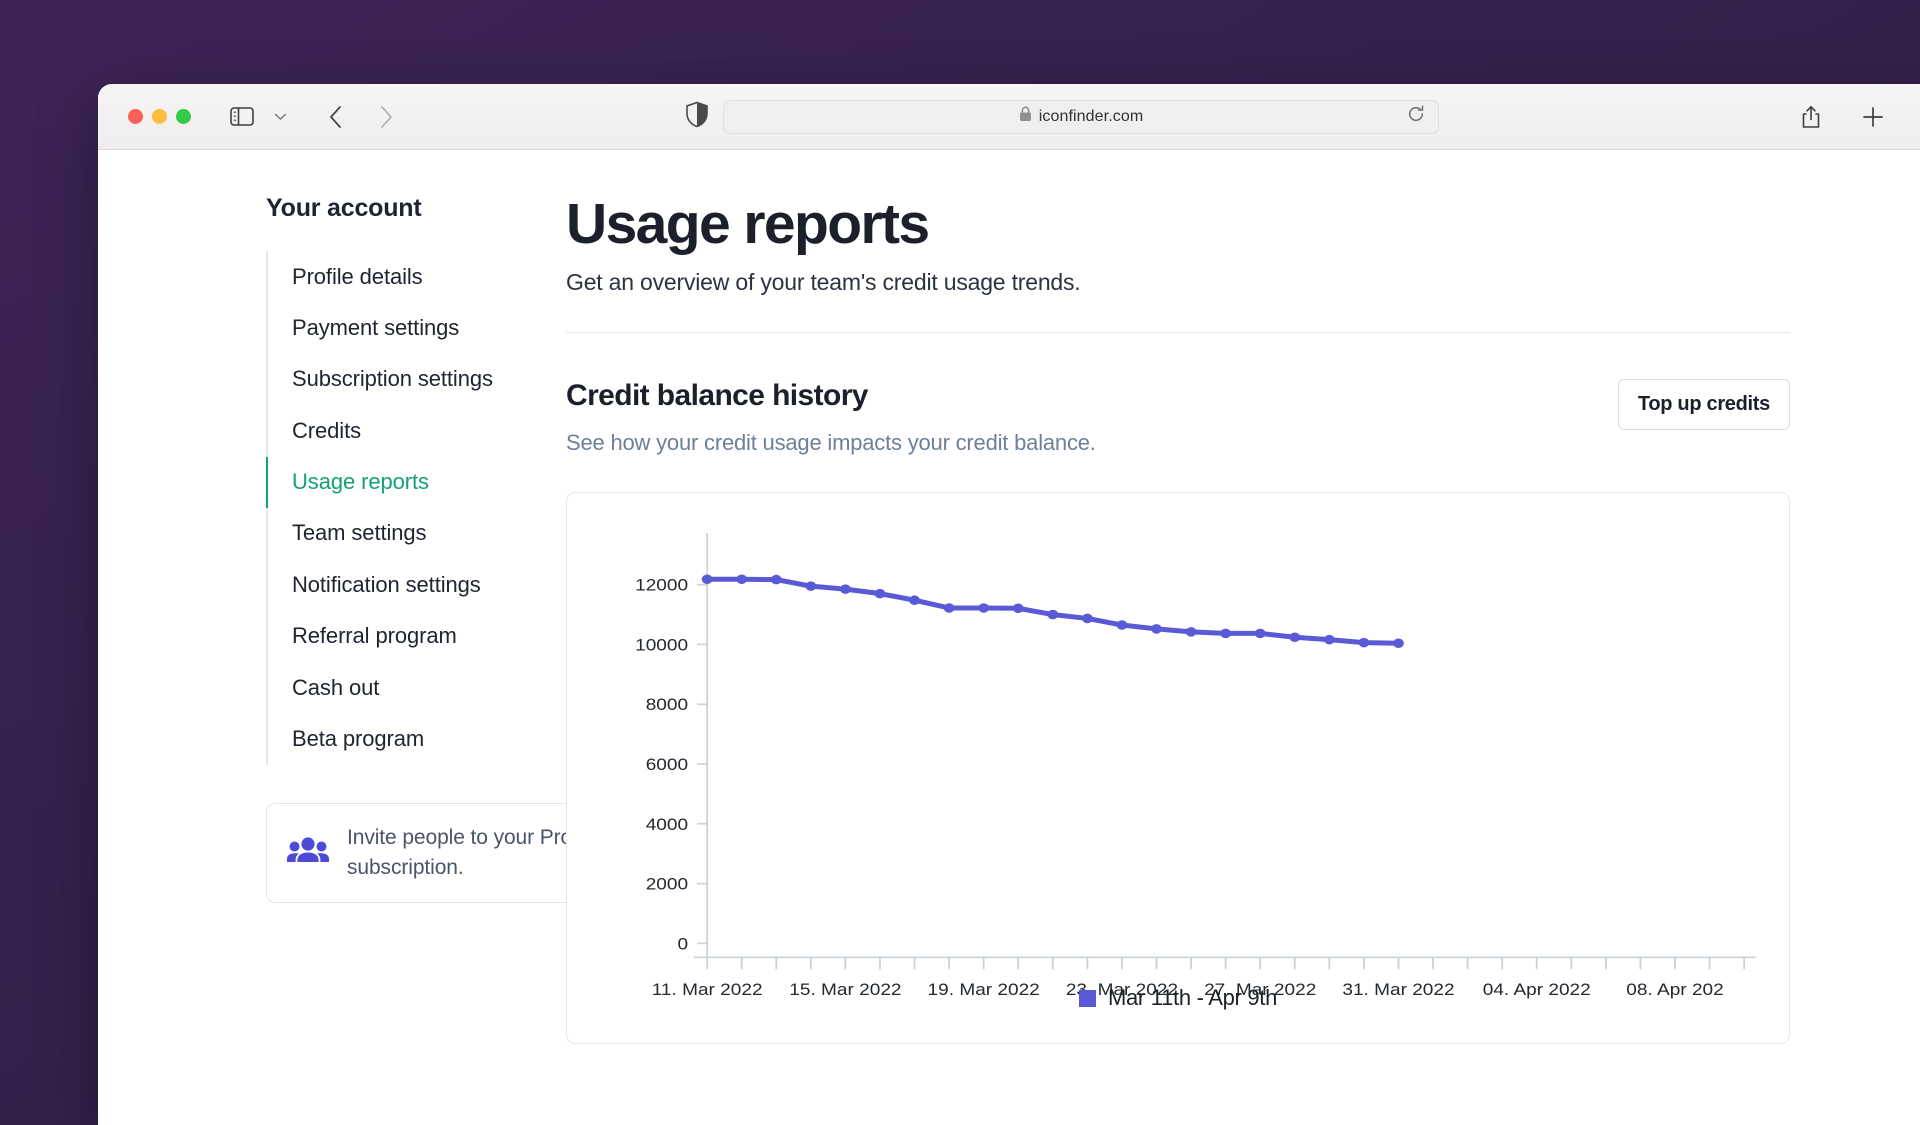  What do you see at coordinates (406, 379) in the screenshot?
I see `sidebar-item-subscription-settings: Subscription settings` at bounding box center [406, 379].